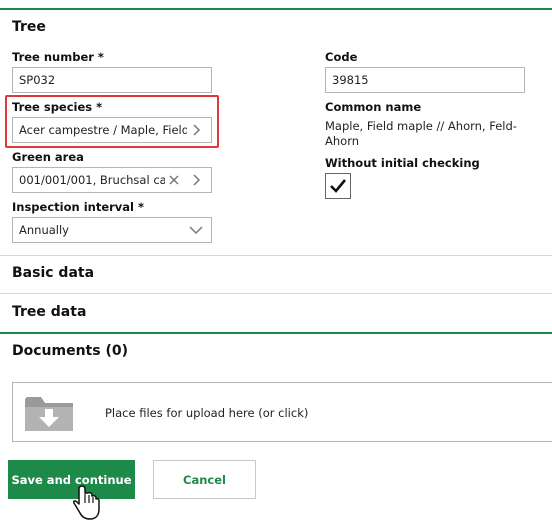 This screenshot has height=528, width=552. I want to click on tree-number-input: SP032, so click(112, 80).